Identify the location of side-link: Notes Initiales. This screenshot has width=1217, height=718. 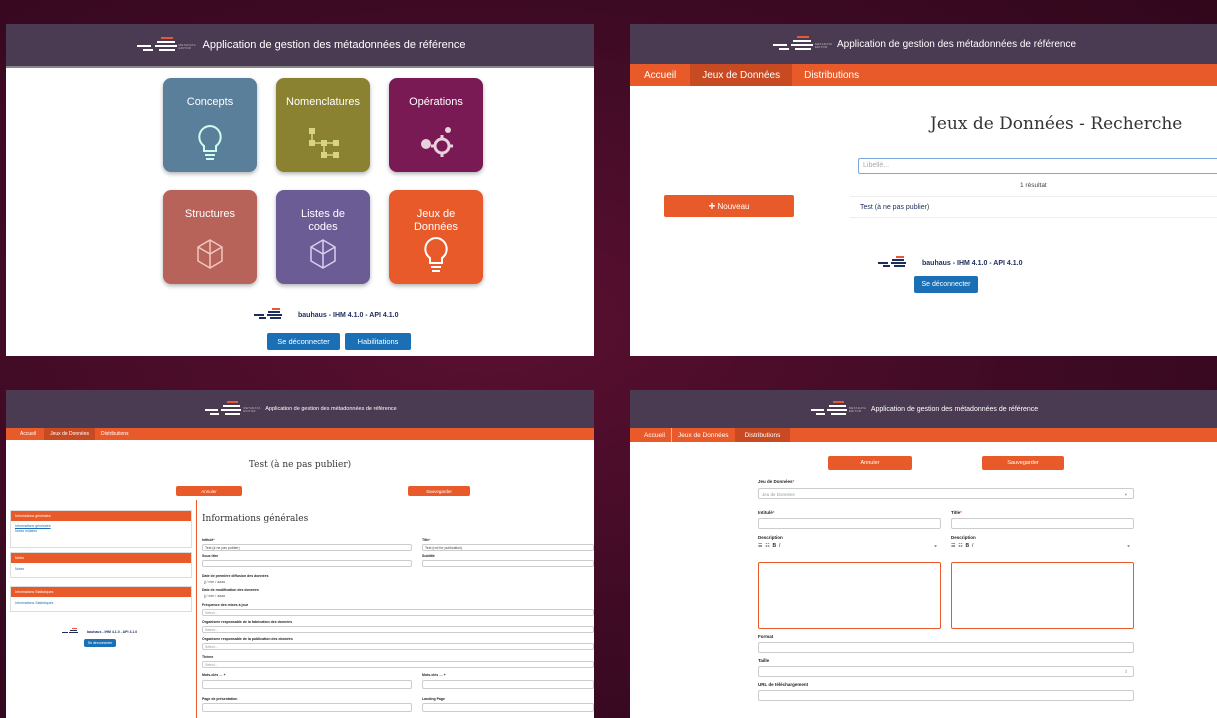
(101, 530).